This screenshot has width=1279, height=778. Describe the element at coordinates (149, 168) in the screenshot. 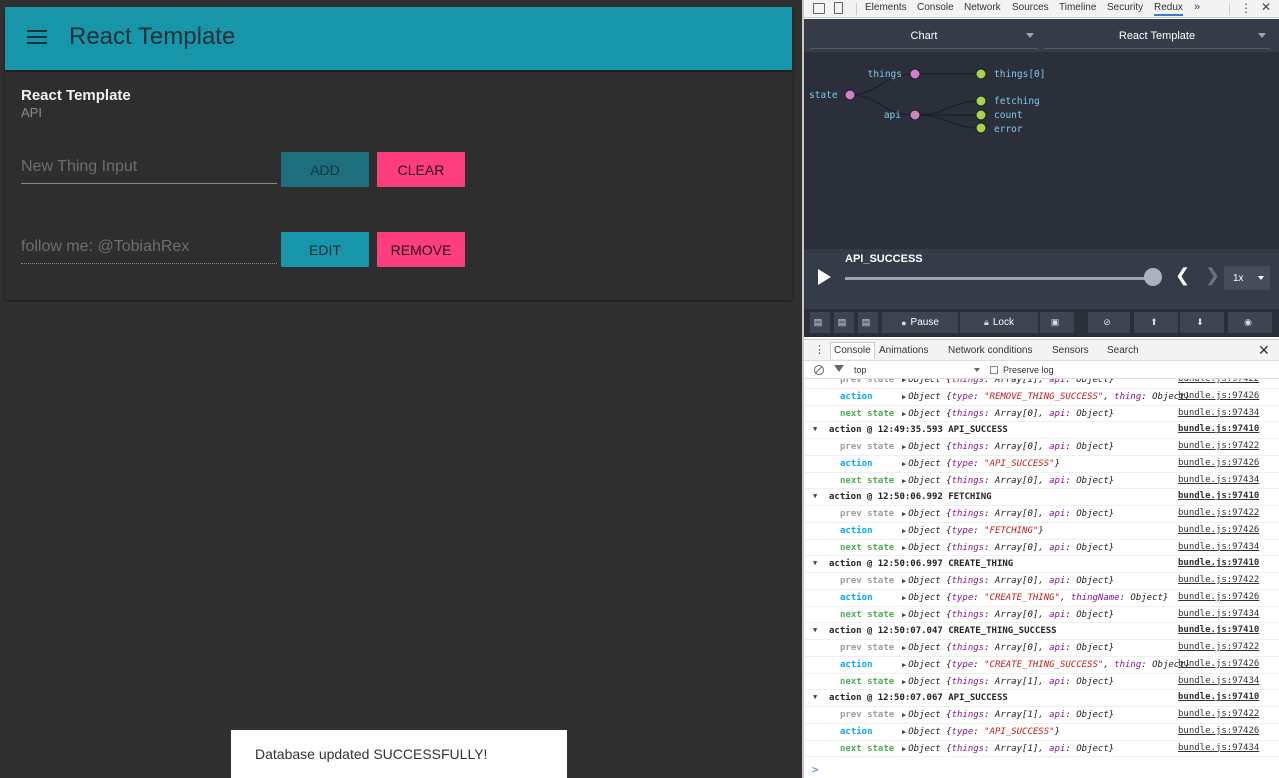

I see `new-thing-input: New Thing Input` at that location.